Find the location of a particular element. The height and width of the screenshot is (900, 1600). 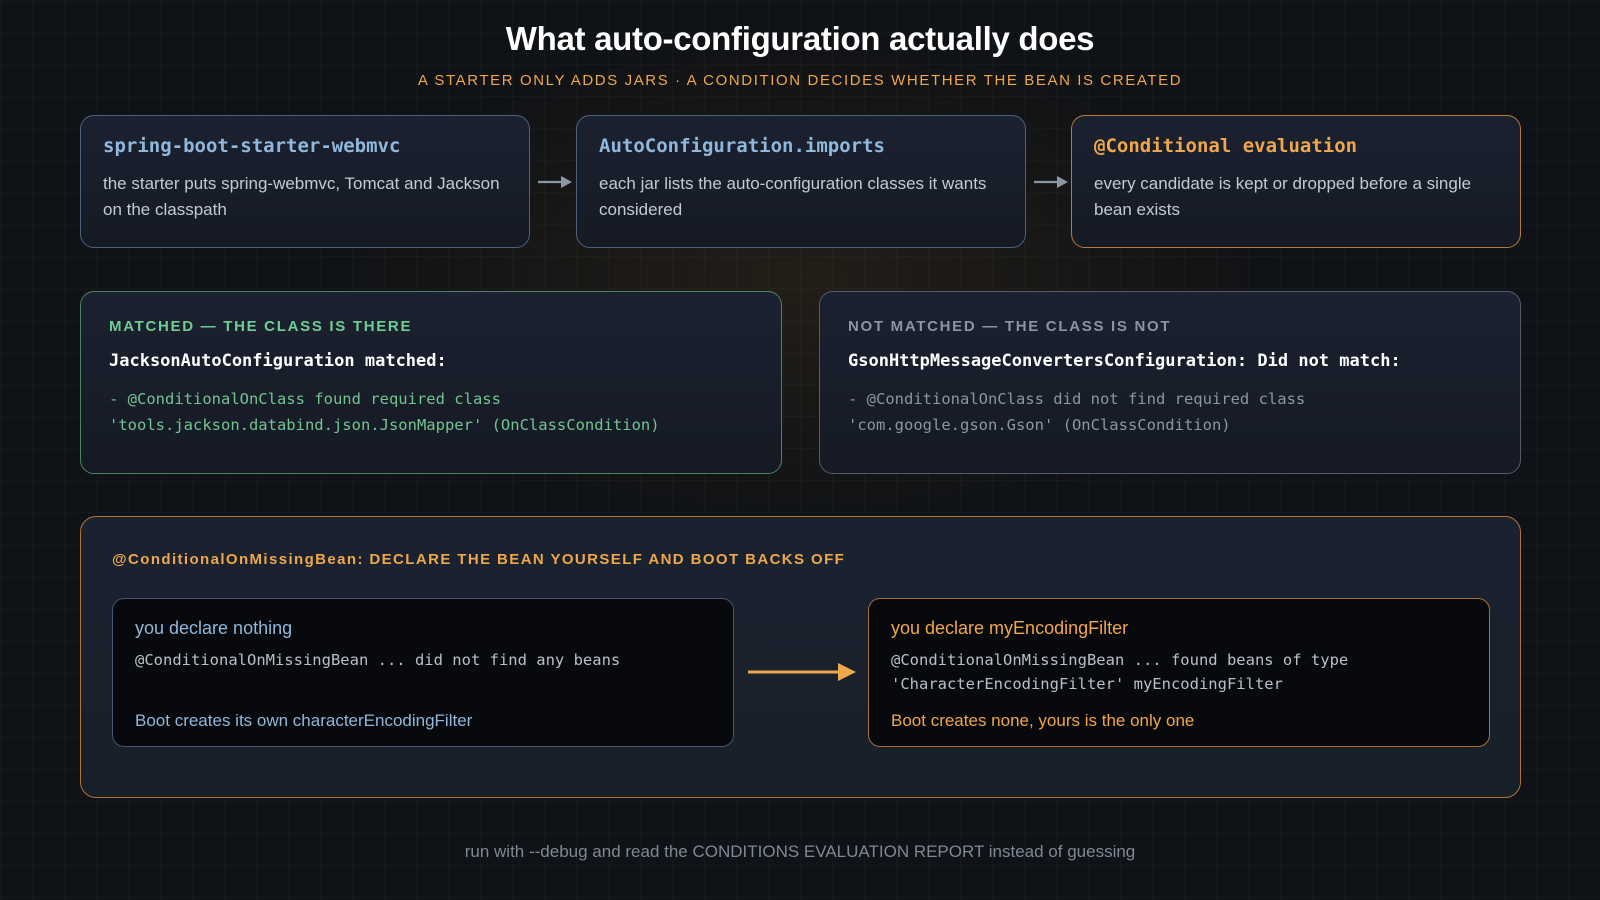

declare-nothing-title: you declare nothing is located at coordinates (214, 628).